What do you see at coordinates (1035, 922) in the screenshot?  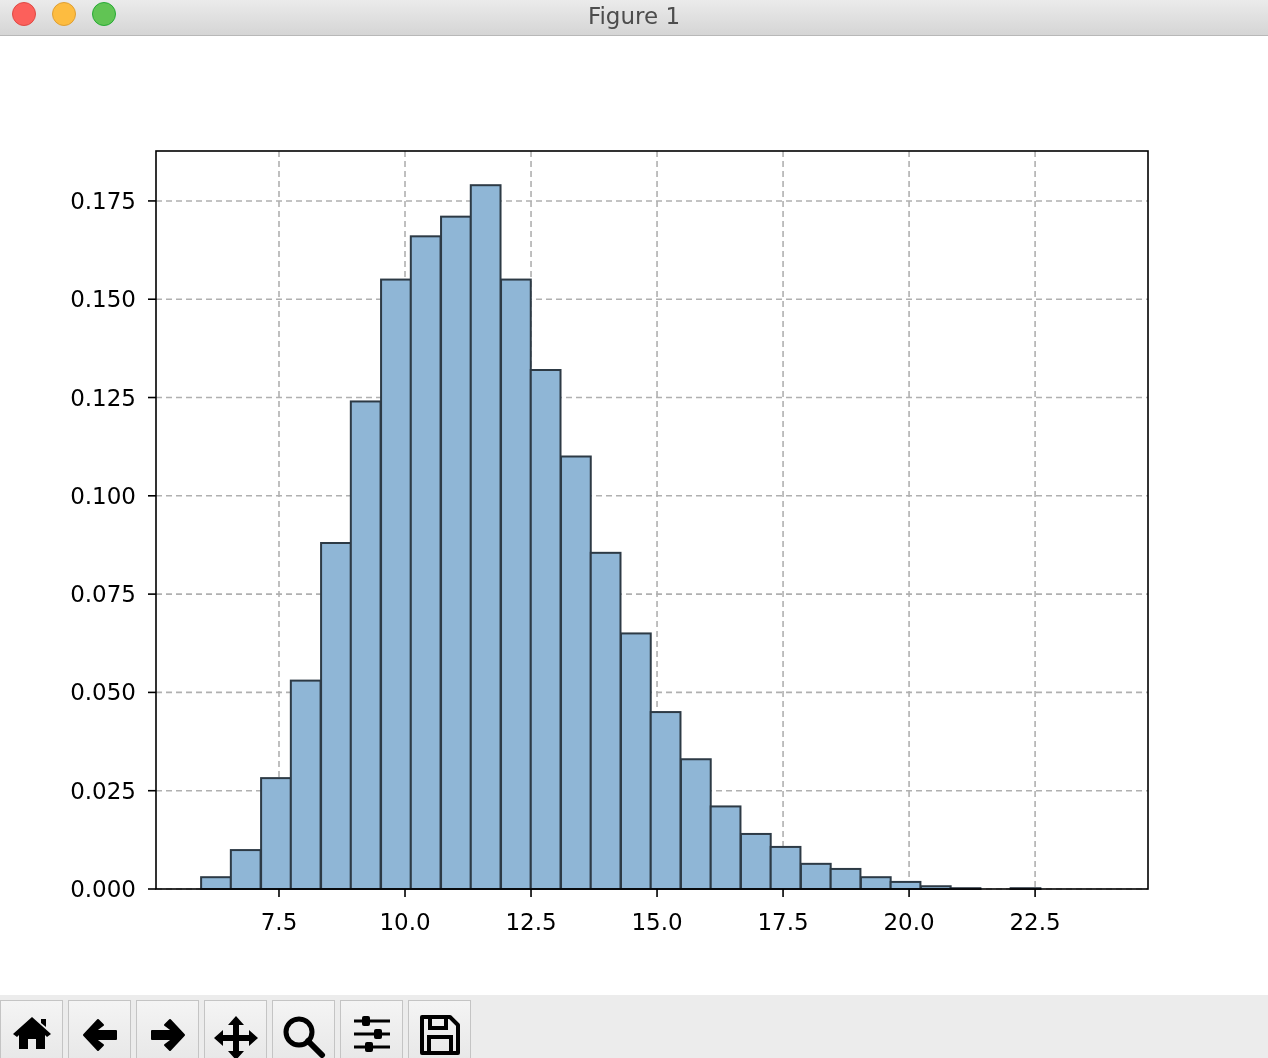 I see `tick-label: 22.5` at bounding box center [1035, 922].